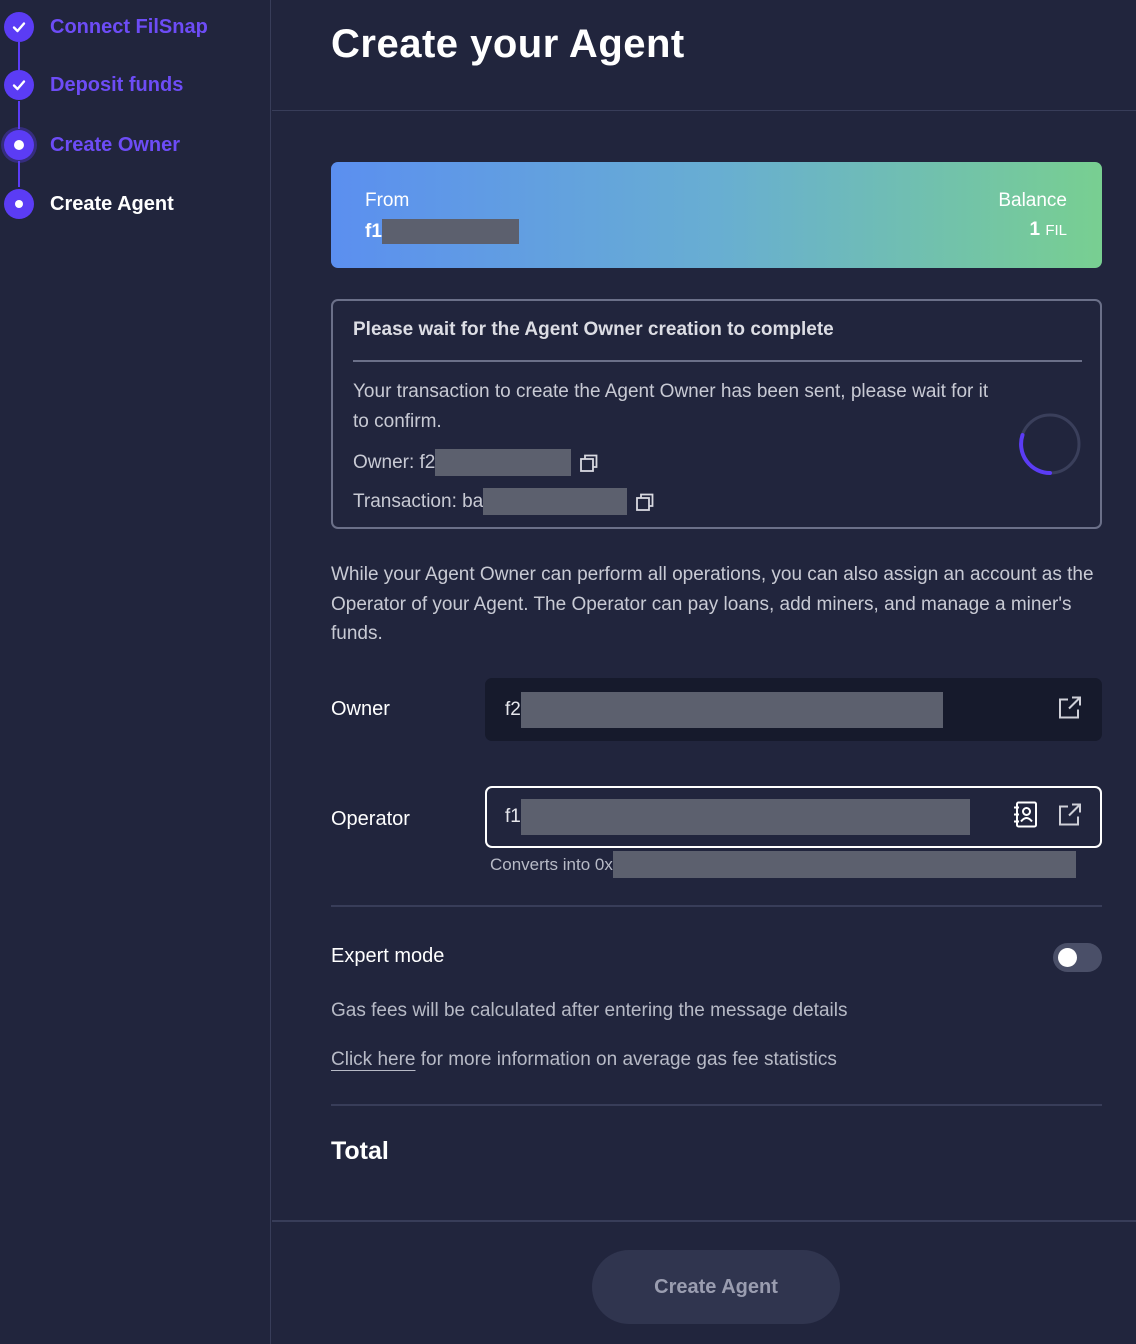 This screenshot has height=1344, width=1136. I want to click on owner-value-prefix: f2, so click(513, 709).